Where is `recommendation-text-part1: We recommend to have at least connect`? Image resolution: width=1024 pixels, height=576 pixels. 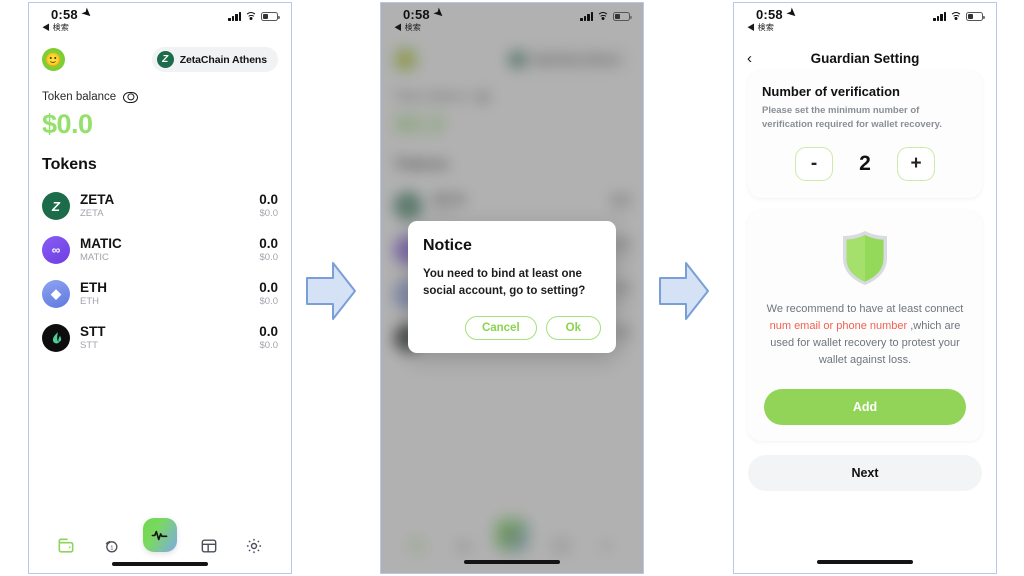 recommendation-text-part1: We recommend to have at least connect is located at coordinates (865, 308).